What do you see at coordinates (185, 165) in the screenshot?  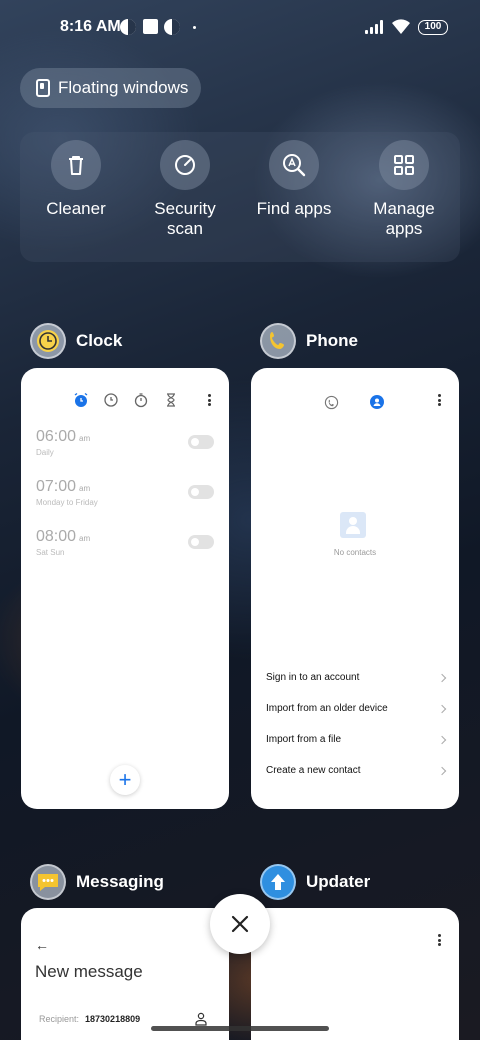 I see `speed-gauge-icon` at bounding box center [185, 165].